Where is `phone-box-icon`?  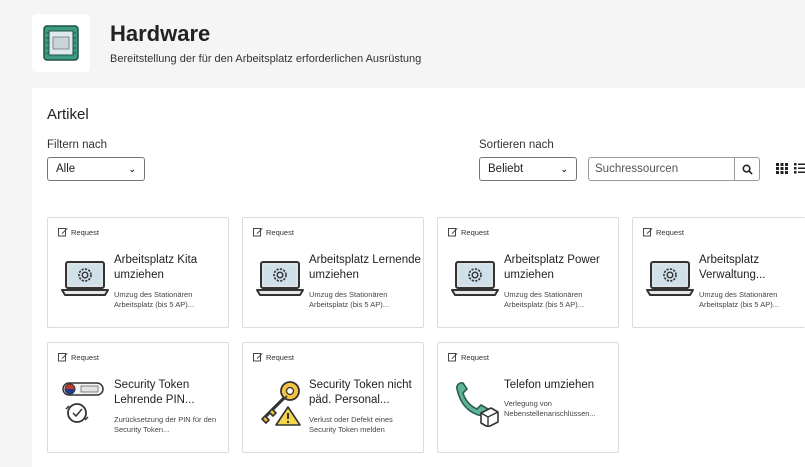 phone-box-icon is located at coordinates (475, 403).